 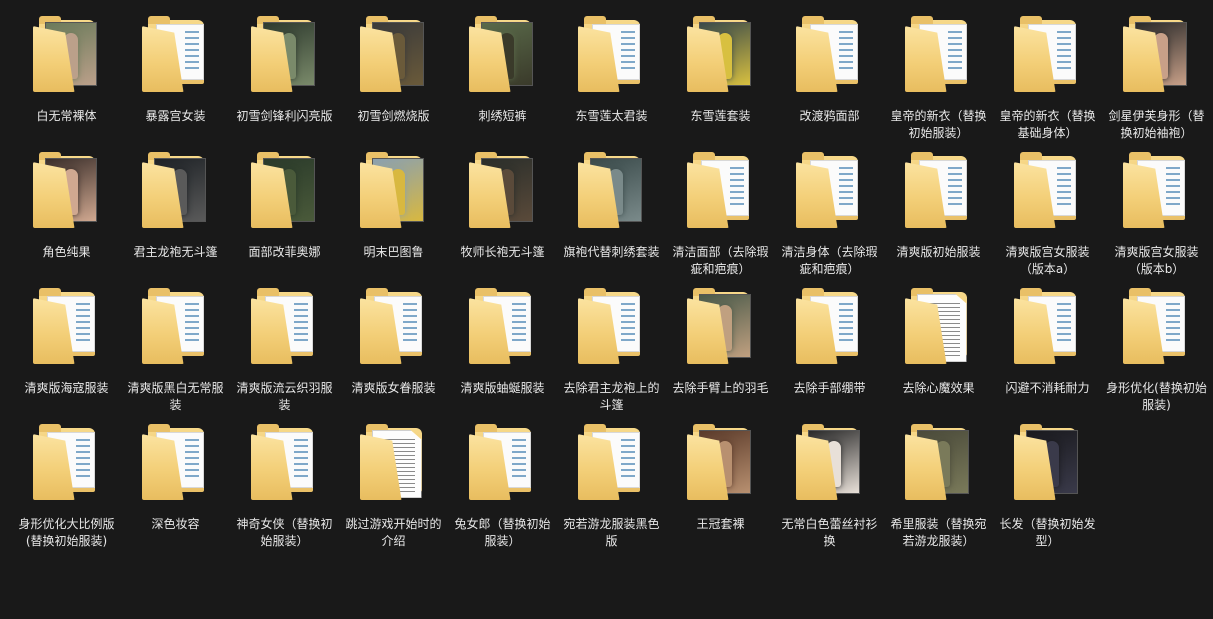 I want to click on folder-item: 清爽版宫女服装（版本a）, so click(x=1047, y=216).